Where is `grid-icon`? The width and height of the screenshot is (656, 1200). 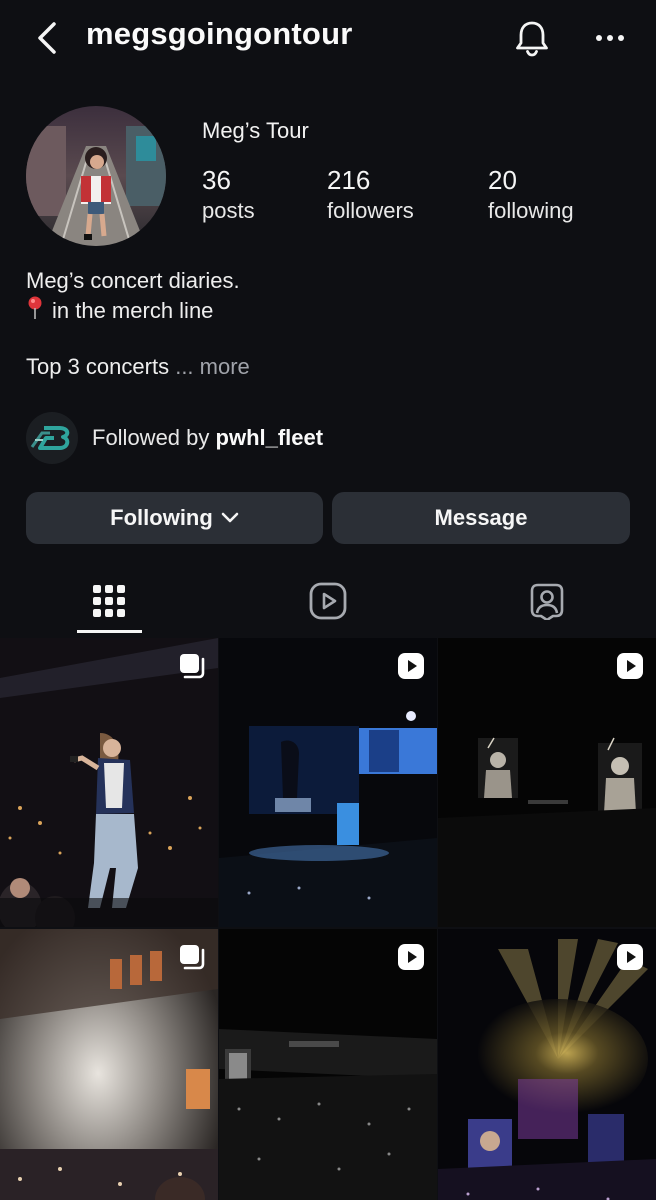
grid-icon is located at coordinates (109, 601).